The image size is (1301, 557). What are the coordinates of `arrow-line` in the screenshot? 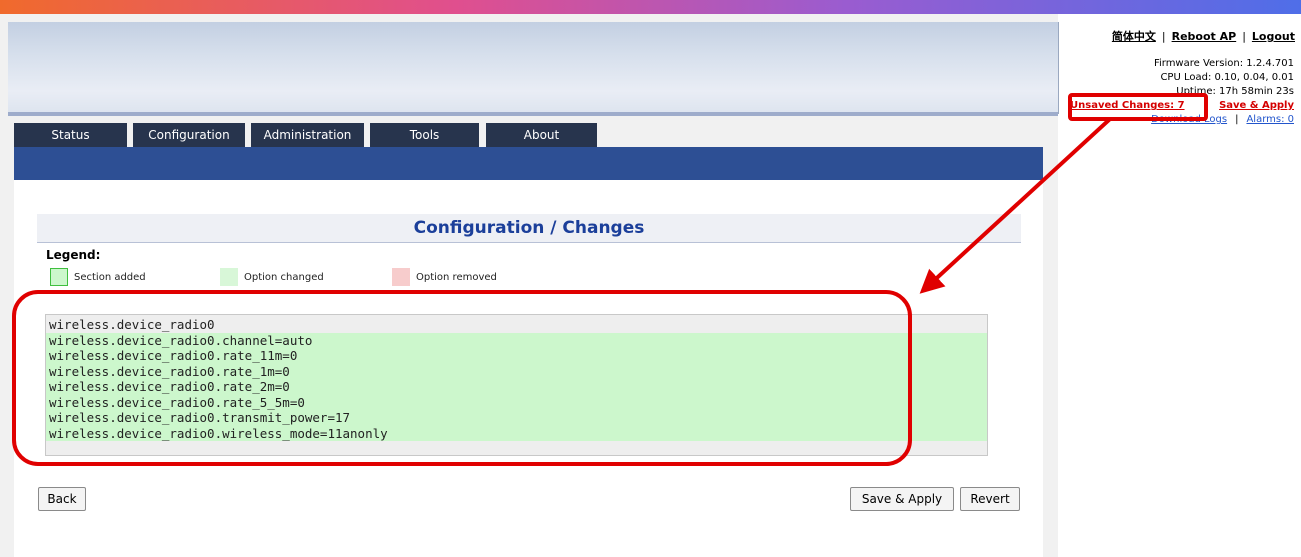 It's located at (1015, 205).